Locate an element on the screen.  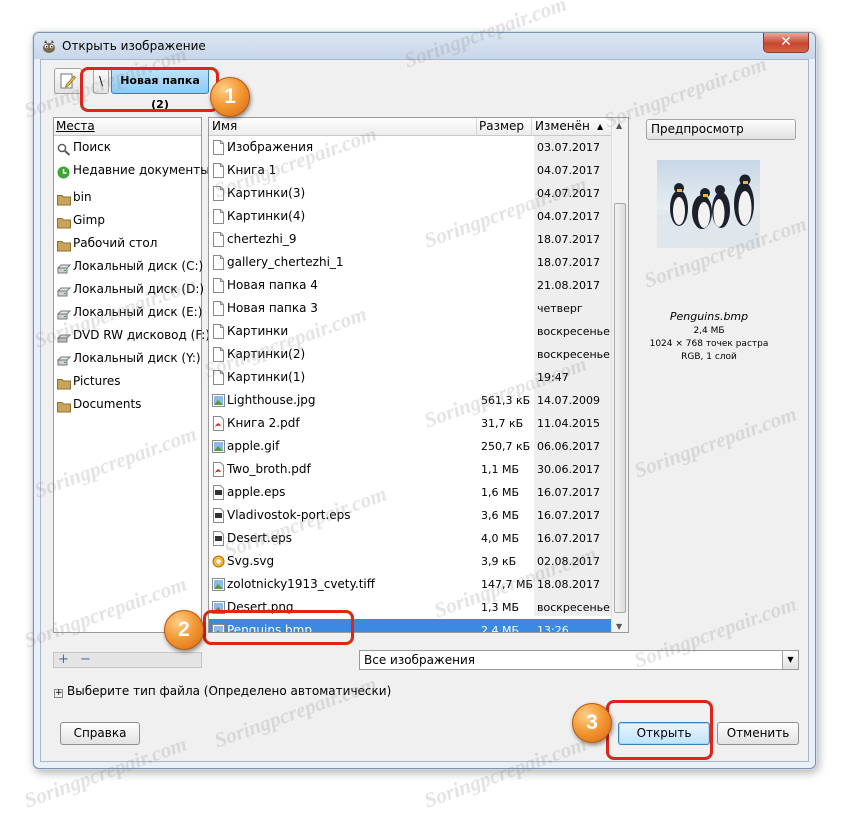
file-size: 2,4 МБ is located at coordinates (500, 628).